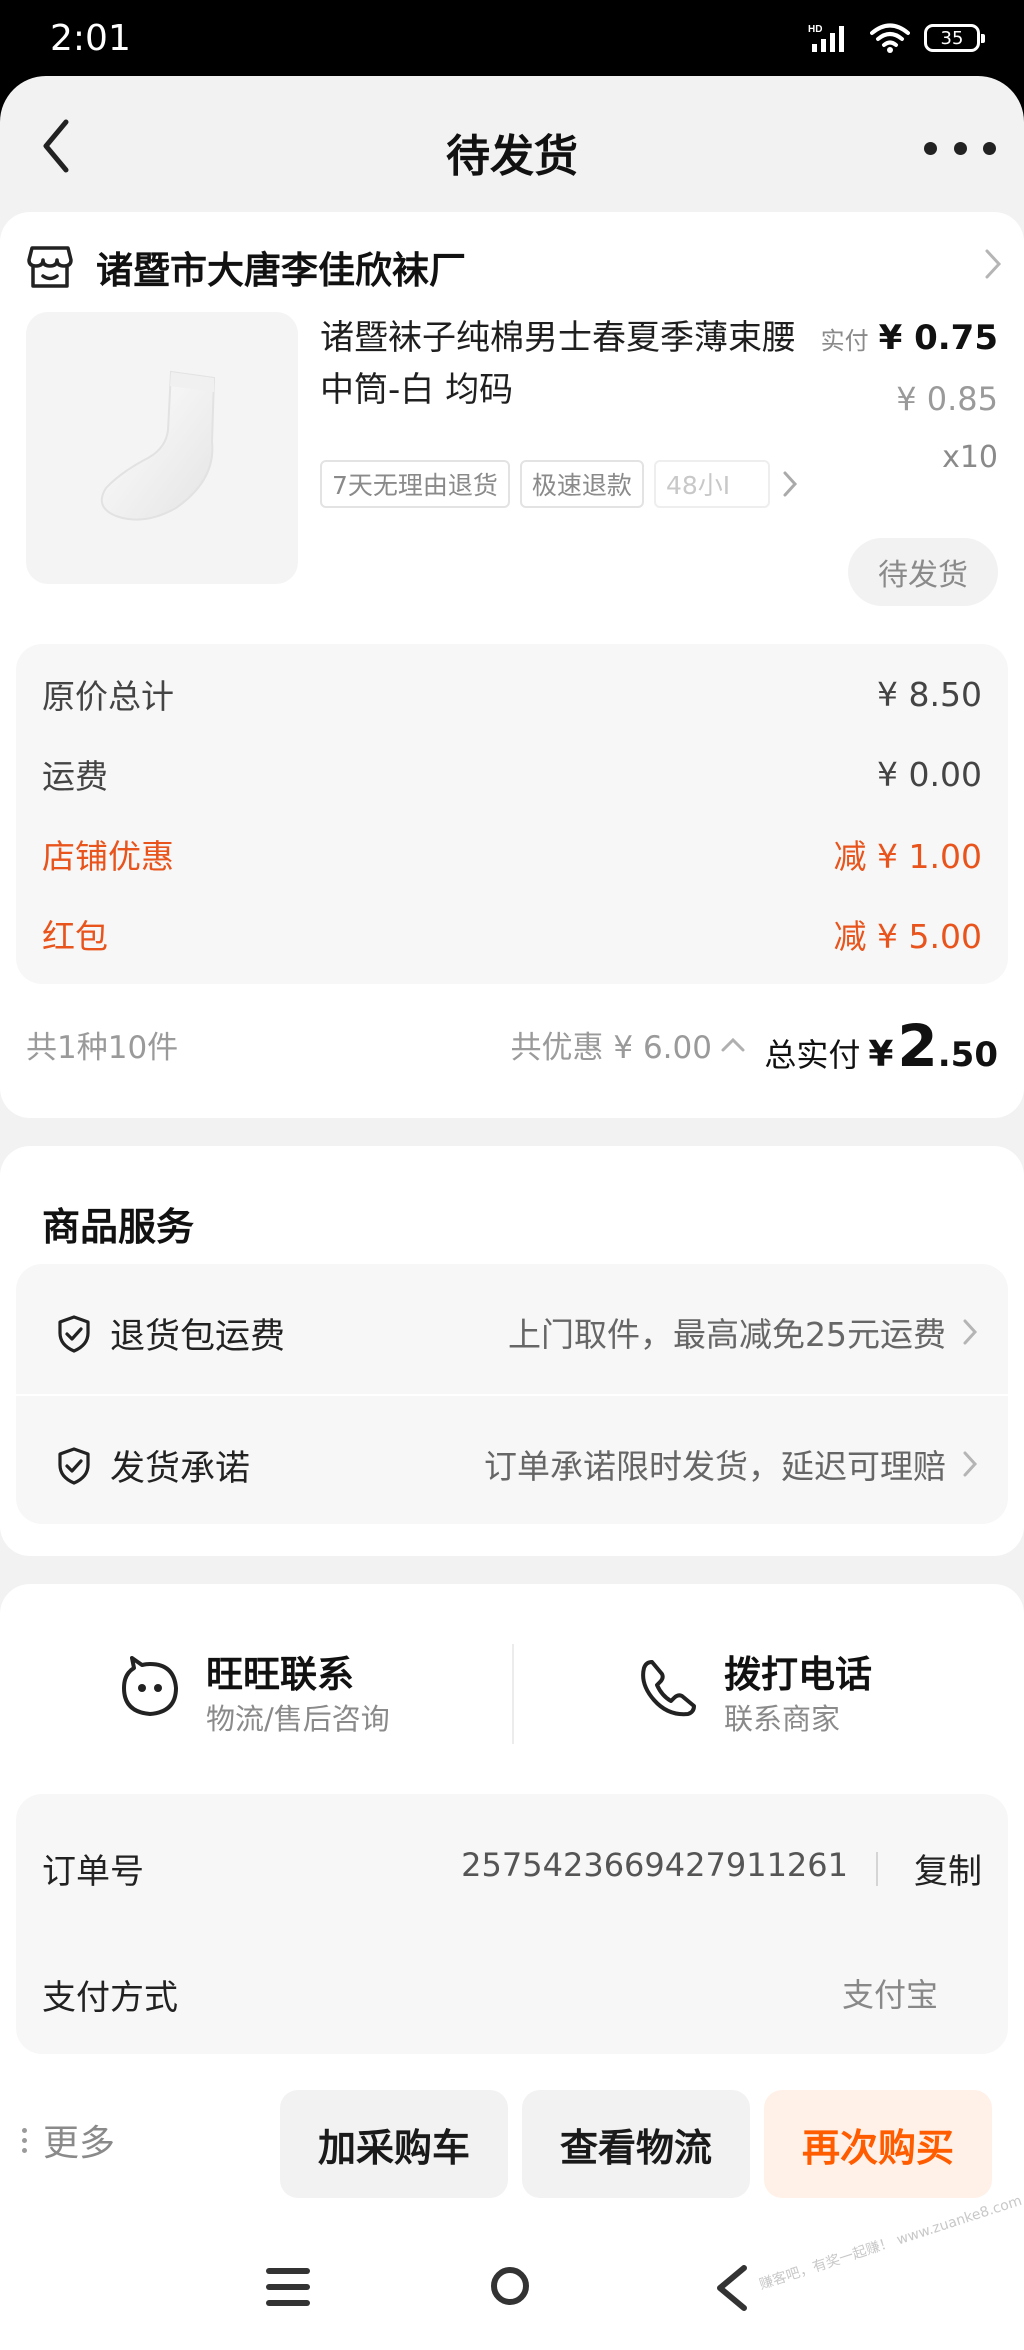  What do you see at coordinates (881, 1054) in the screenshot?
I see `total-paid-currency: ¥` at bounding box center [881, 1054].